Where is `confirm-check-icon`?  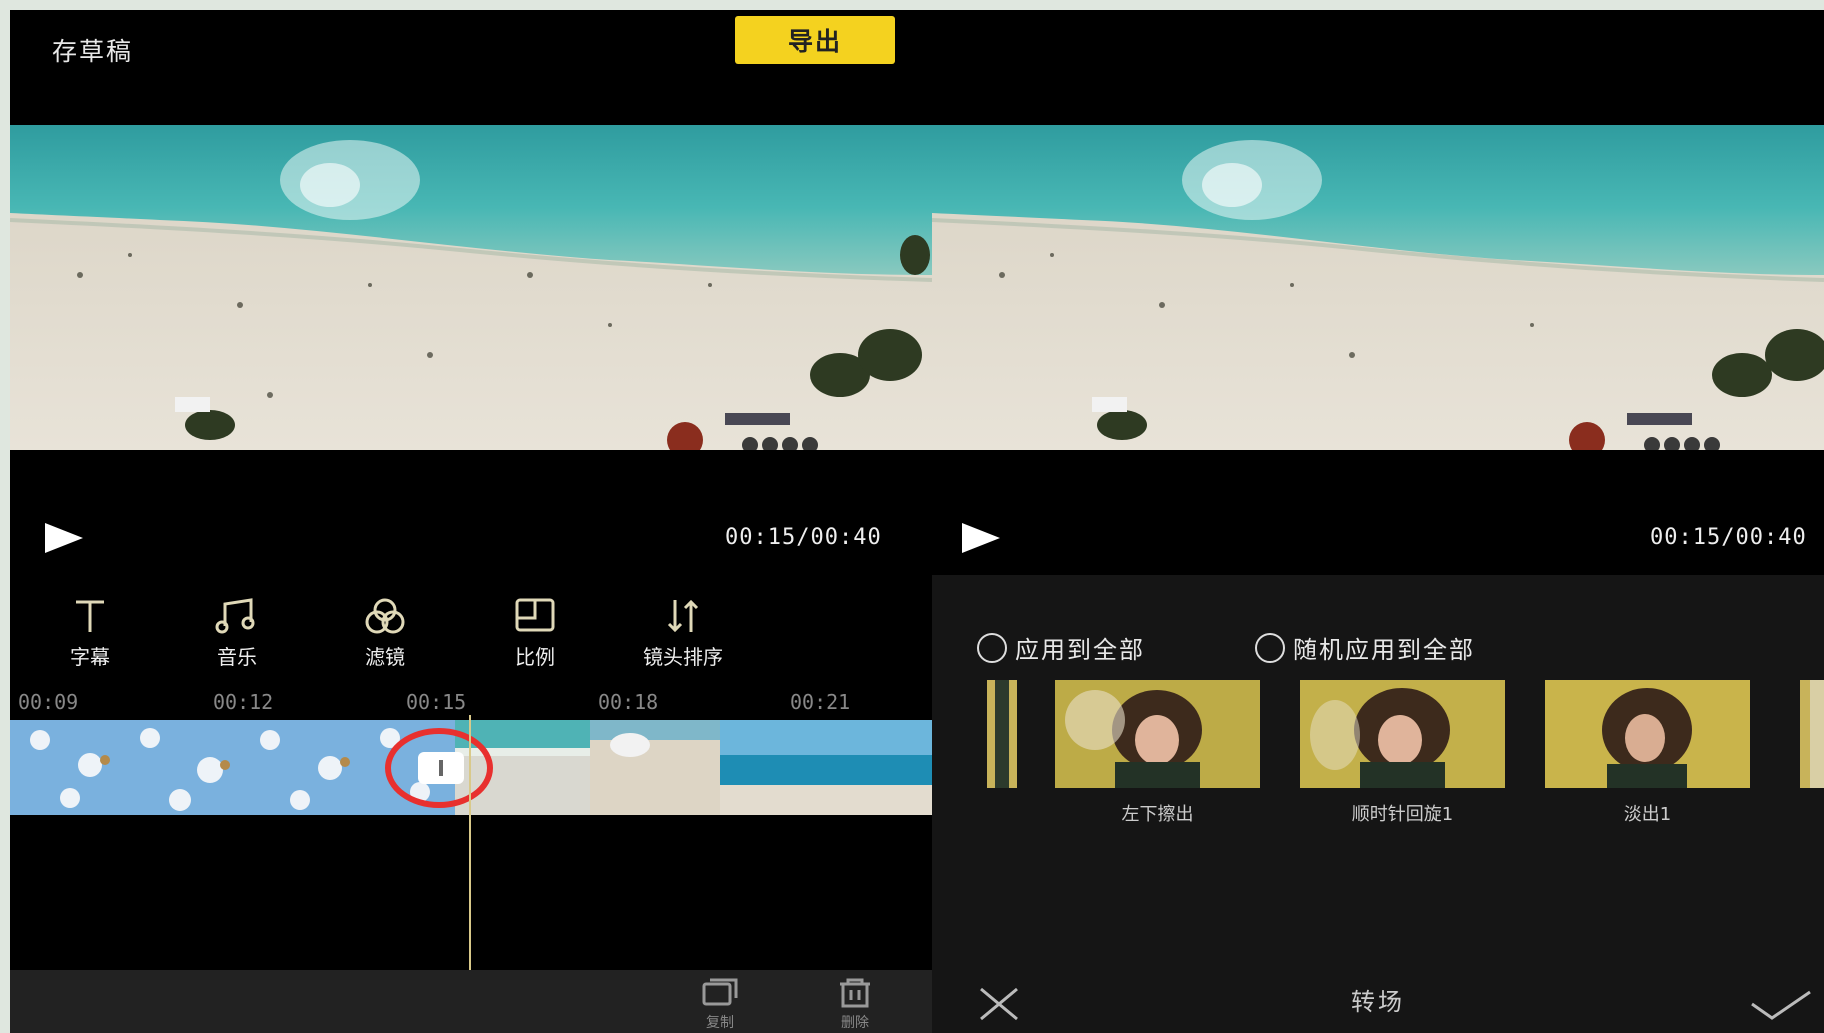 confirm-check-icon is located at coordinates (1781, 1005).